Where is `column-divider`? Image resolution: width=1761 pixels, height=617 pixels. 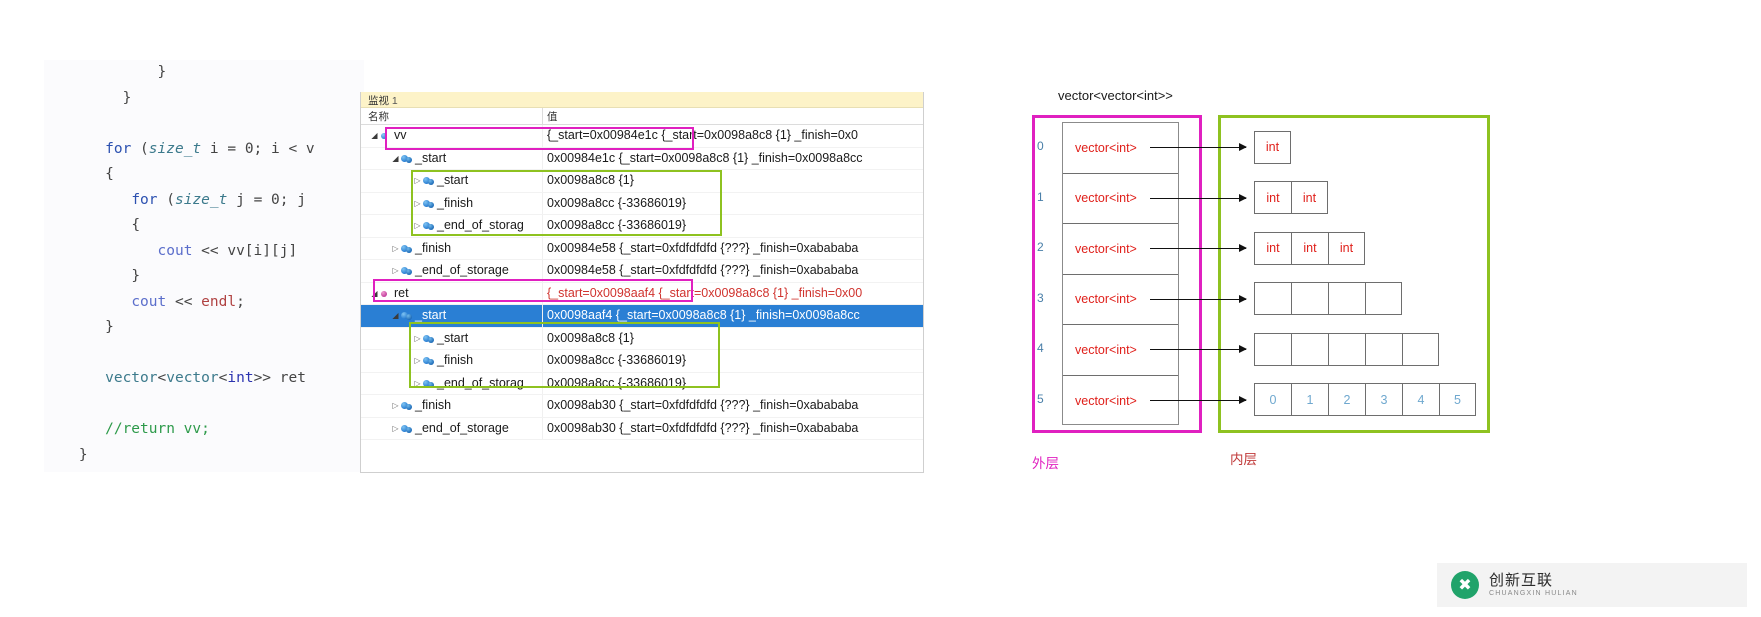 column-divider is located at coordinates (542, 116).